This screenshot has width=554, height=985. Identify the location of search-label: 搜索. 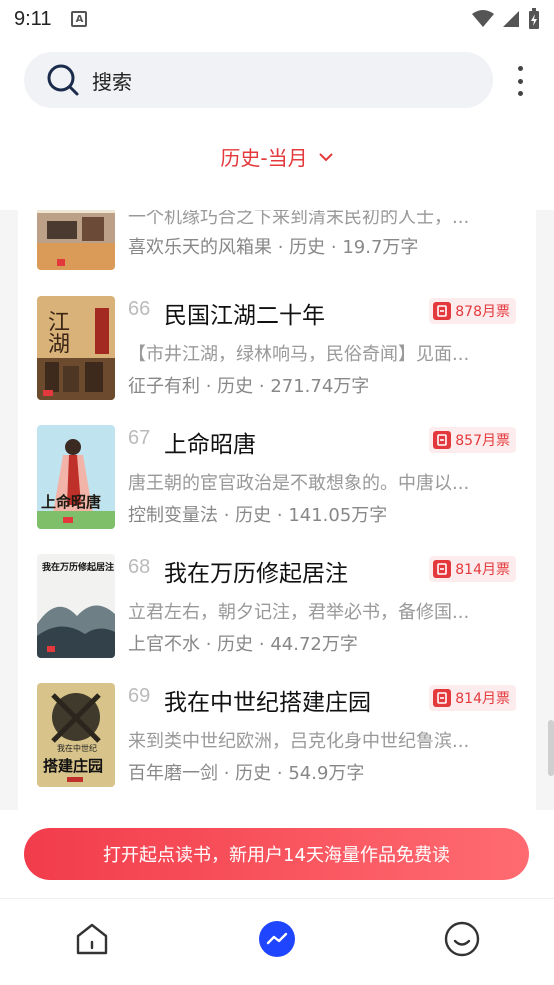
(112, 81).